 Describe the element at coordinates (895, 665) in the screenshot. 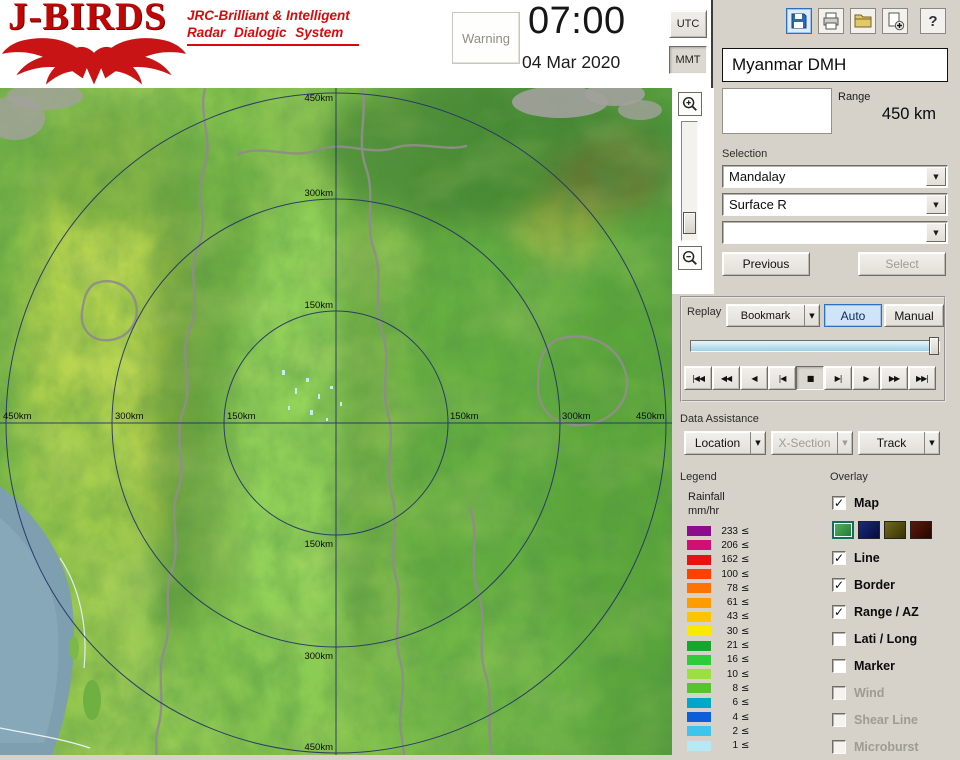

I see `overlay-item-marker: Marker` at that location.